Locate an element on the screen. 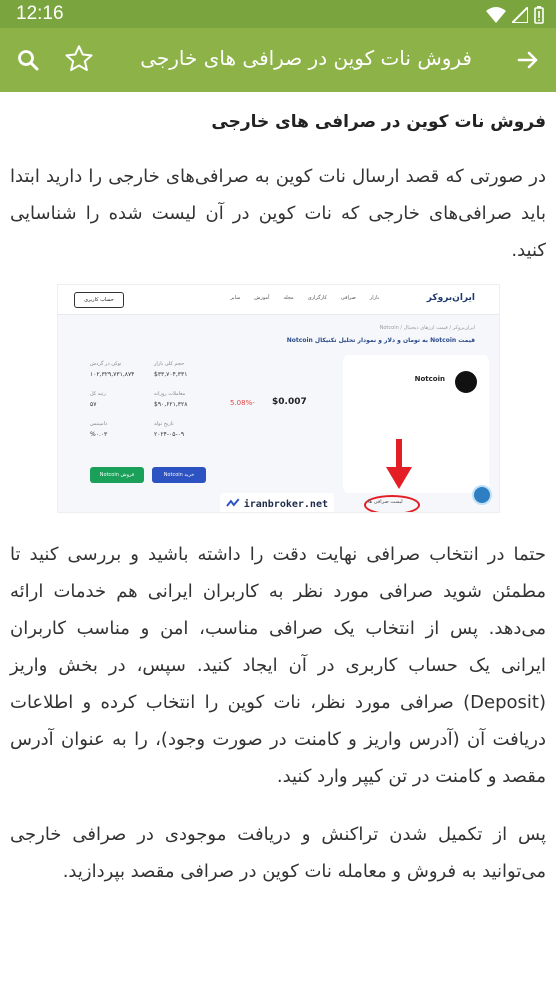  arrow-right-icon is located at coordinates (527, 60).